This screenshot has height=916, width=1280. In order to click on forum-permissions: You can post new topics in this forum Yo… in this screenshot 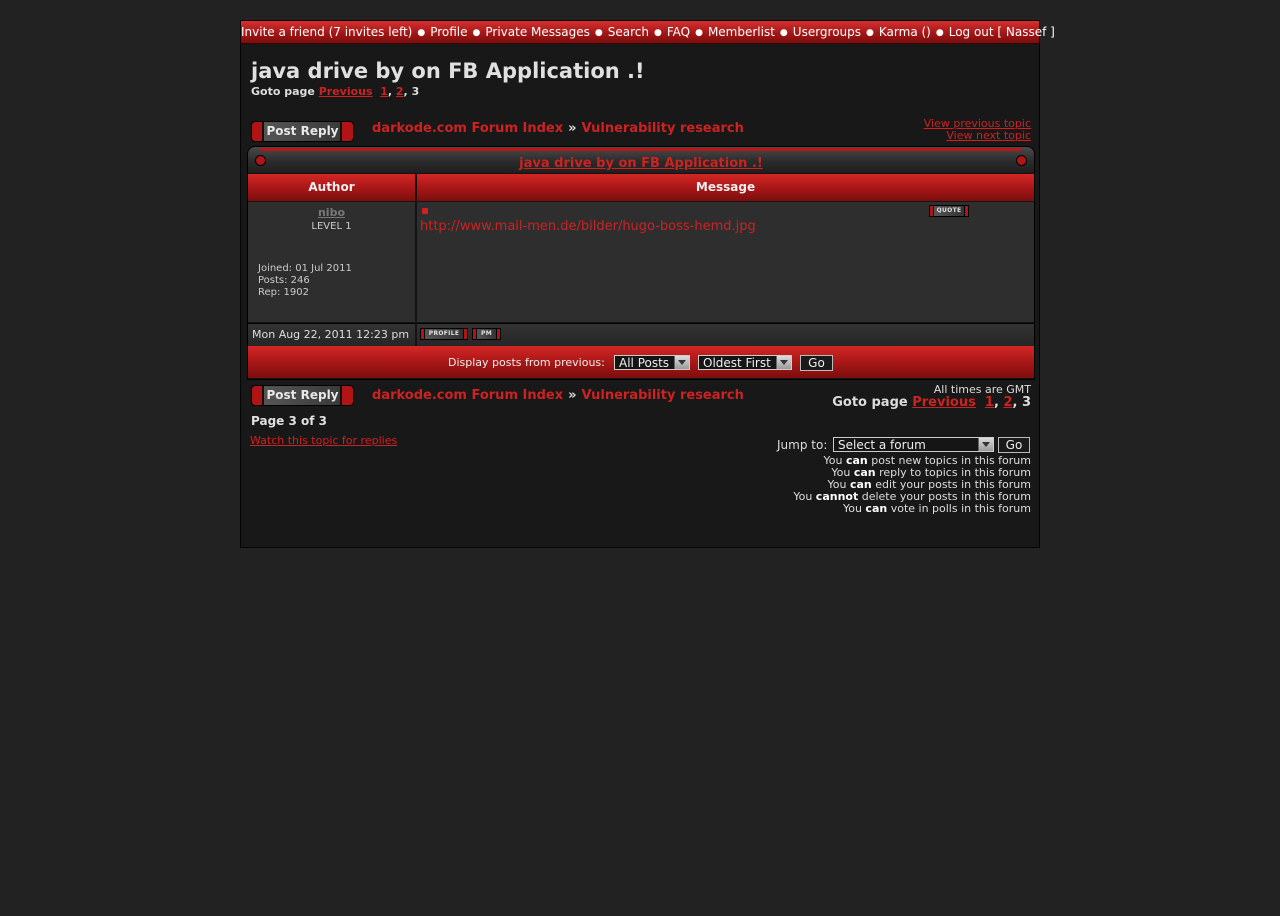, I will do `click(912, 485)`.